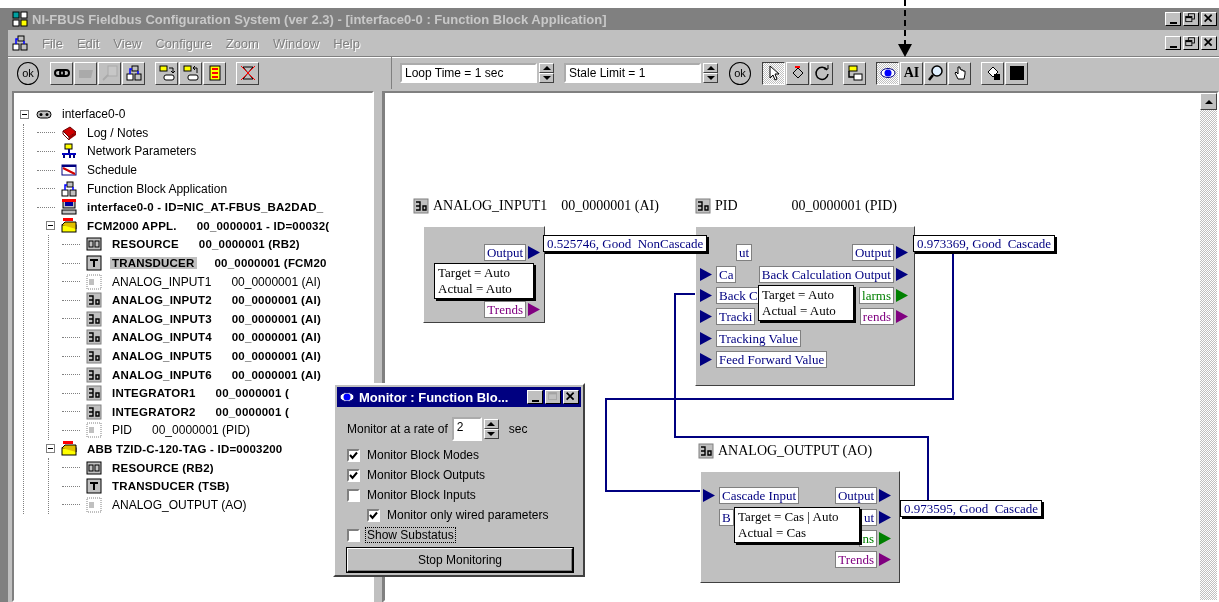 The width and height of the screenshot is (1219, 602). Describe the element at coordinates (971, 508) in the screenshot. I see `value-label: 0.973595, Good Cascade` at that location.